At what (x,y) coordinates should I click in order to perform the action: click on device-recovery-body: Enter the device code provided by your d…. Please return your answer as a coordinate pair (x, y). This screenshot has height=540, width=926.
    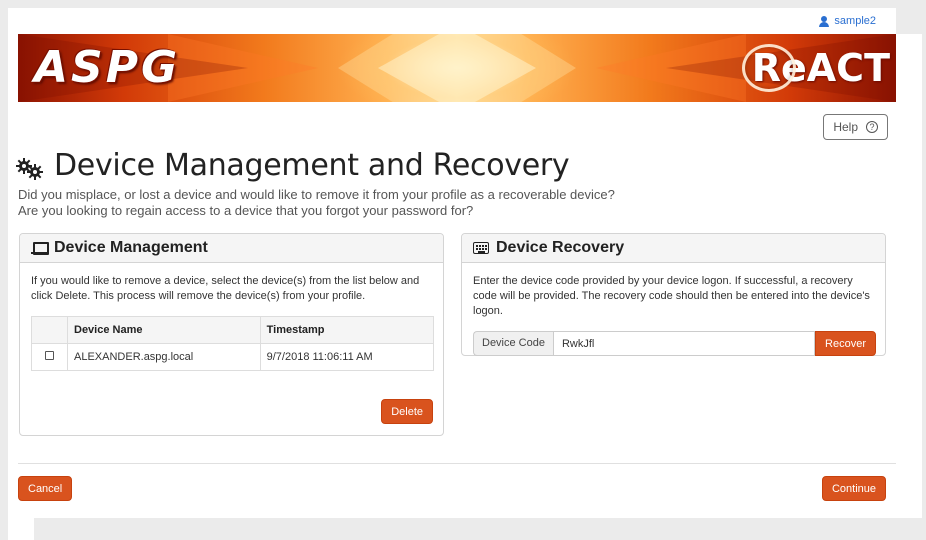
    Looking at the image, I should click on (673, 315).